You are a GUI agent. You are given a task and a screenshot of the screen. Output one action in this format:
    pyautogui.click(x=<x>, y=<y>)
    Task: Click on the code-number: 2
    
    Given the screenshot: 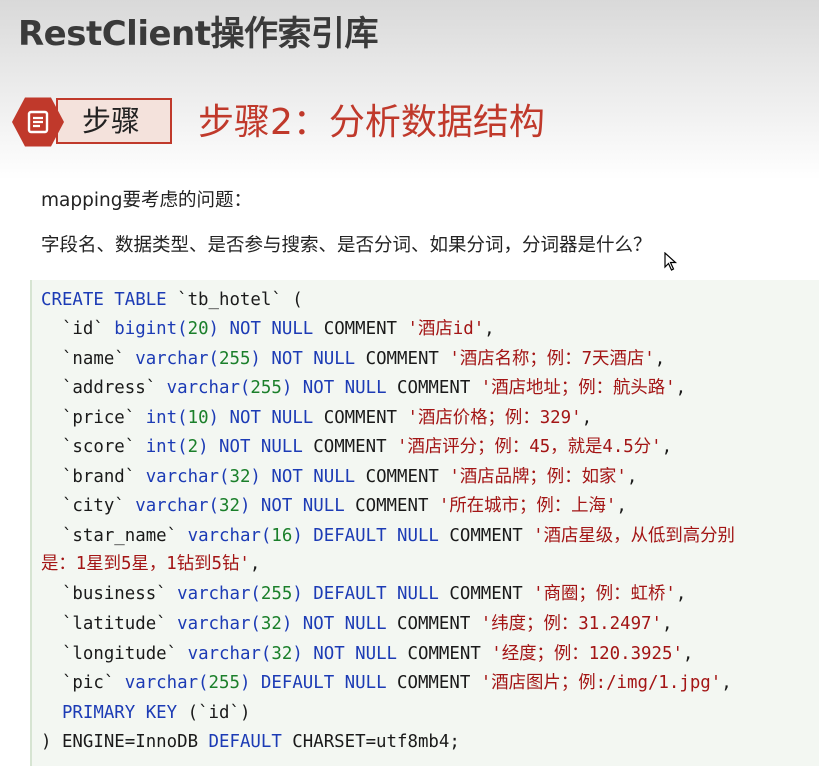 What is the action you would take?
    pyautogui.click(x=193, y=447)
    